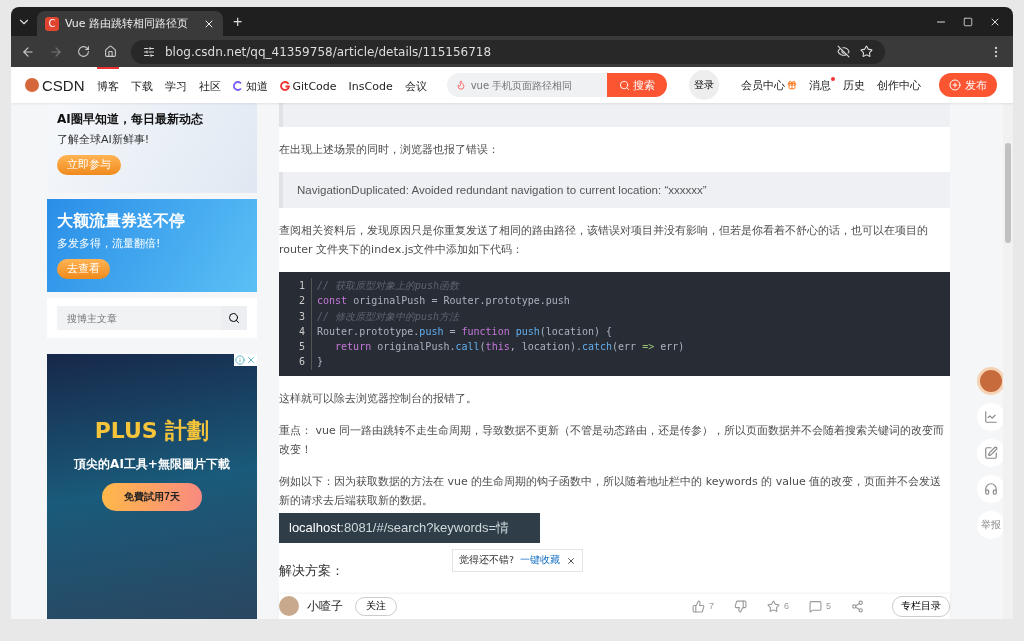 Image resolution: width=1024 pixels, height=641 pixels. Describe the element at coordinates (250, 85) in the screenshot. I see `nav-link: 知道` at that location.